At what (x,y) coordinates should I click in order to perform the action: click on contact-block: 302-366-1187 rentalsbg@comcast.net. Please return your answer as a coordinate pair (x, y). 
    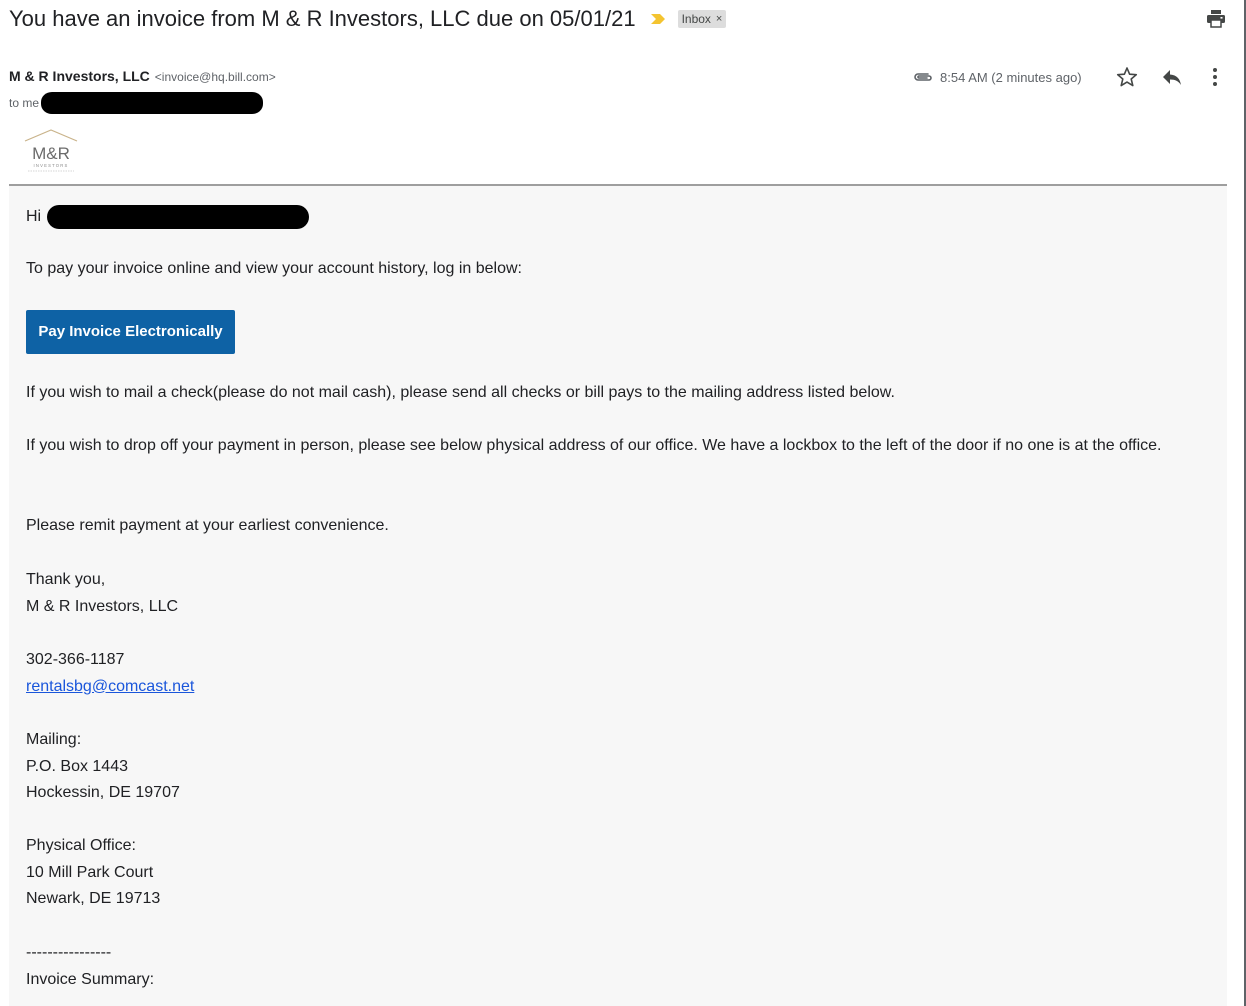
    Looking at the image, I should click on (110, 673).